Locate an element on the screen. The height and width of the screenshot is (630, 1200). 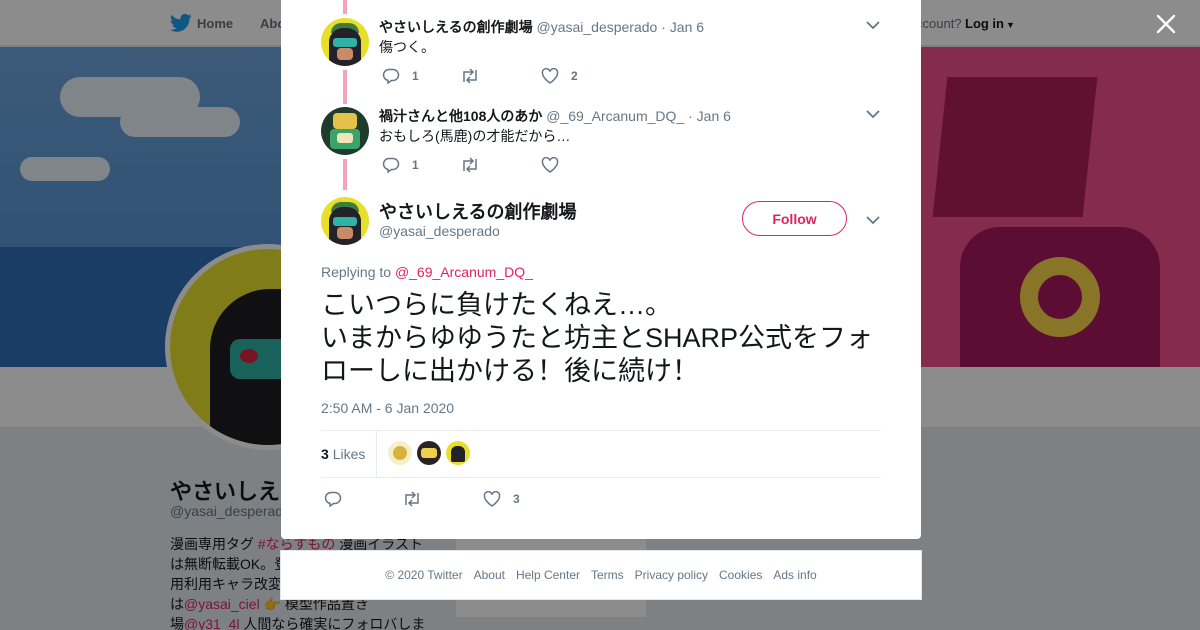
reply-button is located at coordinates (339, 499).